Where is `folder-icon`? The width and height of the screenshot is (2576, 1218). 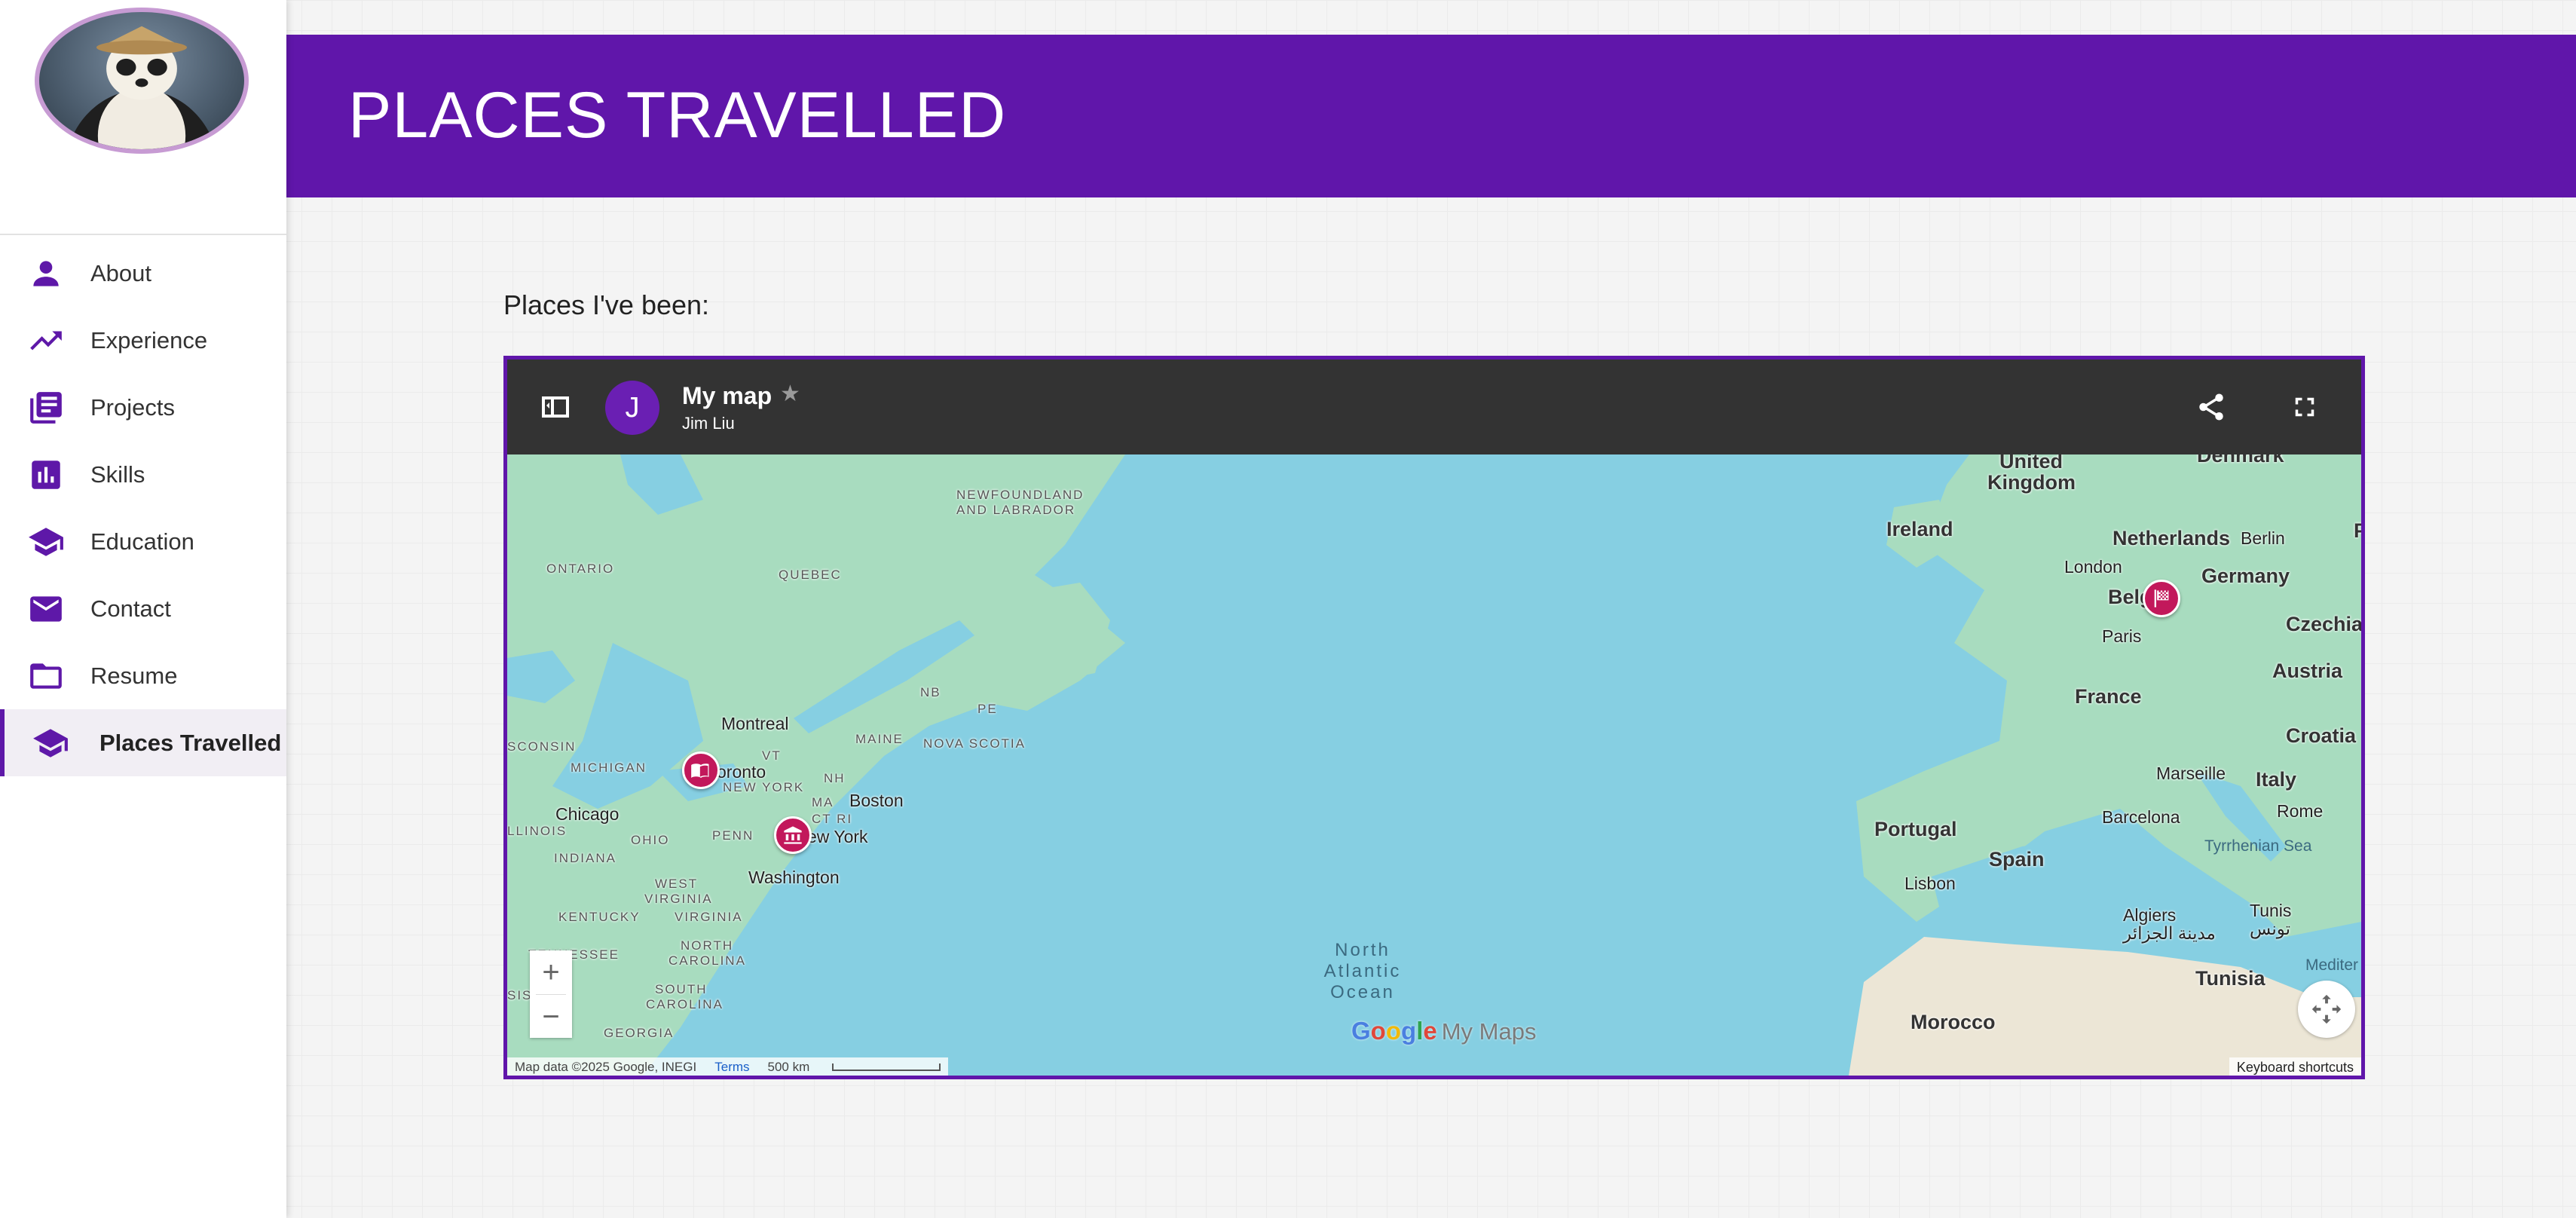 folder-icon is located at coordinates (46, 676).